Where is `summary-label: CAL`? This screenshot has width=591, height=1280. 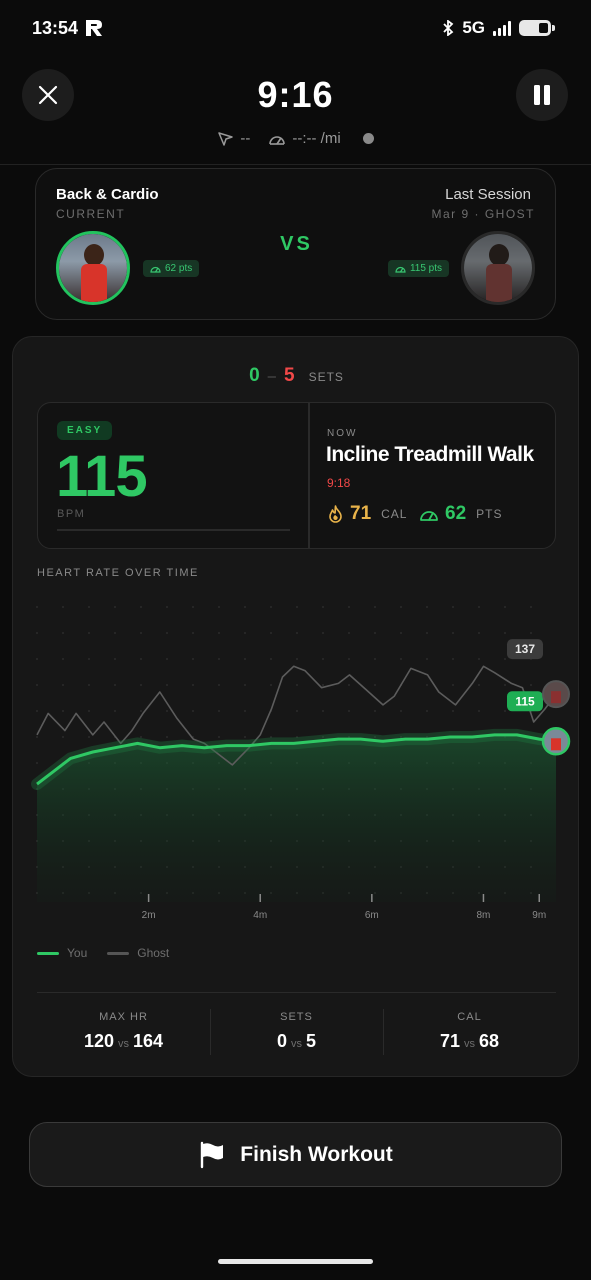 summary-label: CAL is located at coordinates (469, 1017).